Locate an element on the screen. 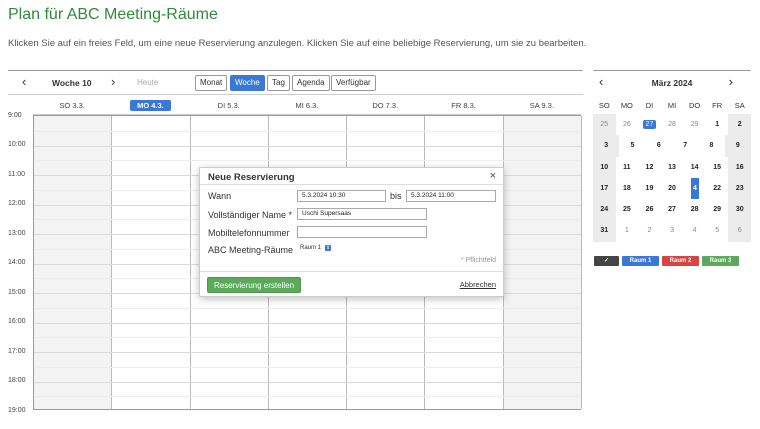 Image resolution: width=760 pixels, height=429 pixels. page-title: Plan für ABC Meeting-Räume is located at coordinates (113, 14).